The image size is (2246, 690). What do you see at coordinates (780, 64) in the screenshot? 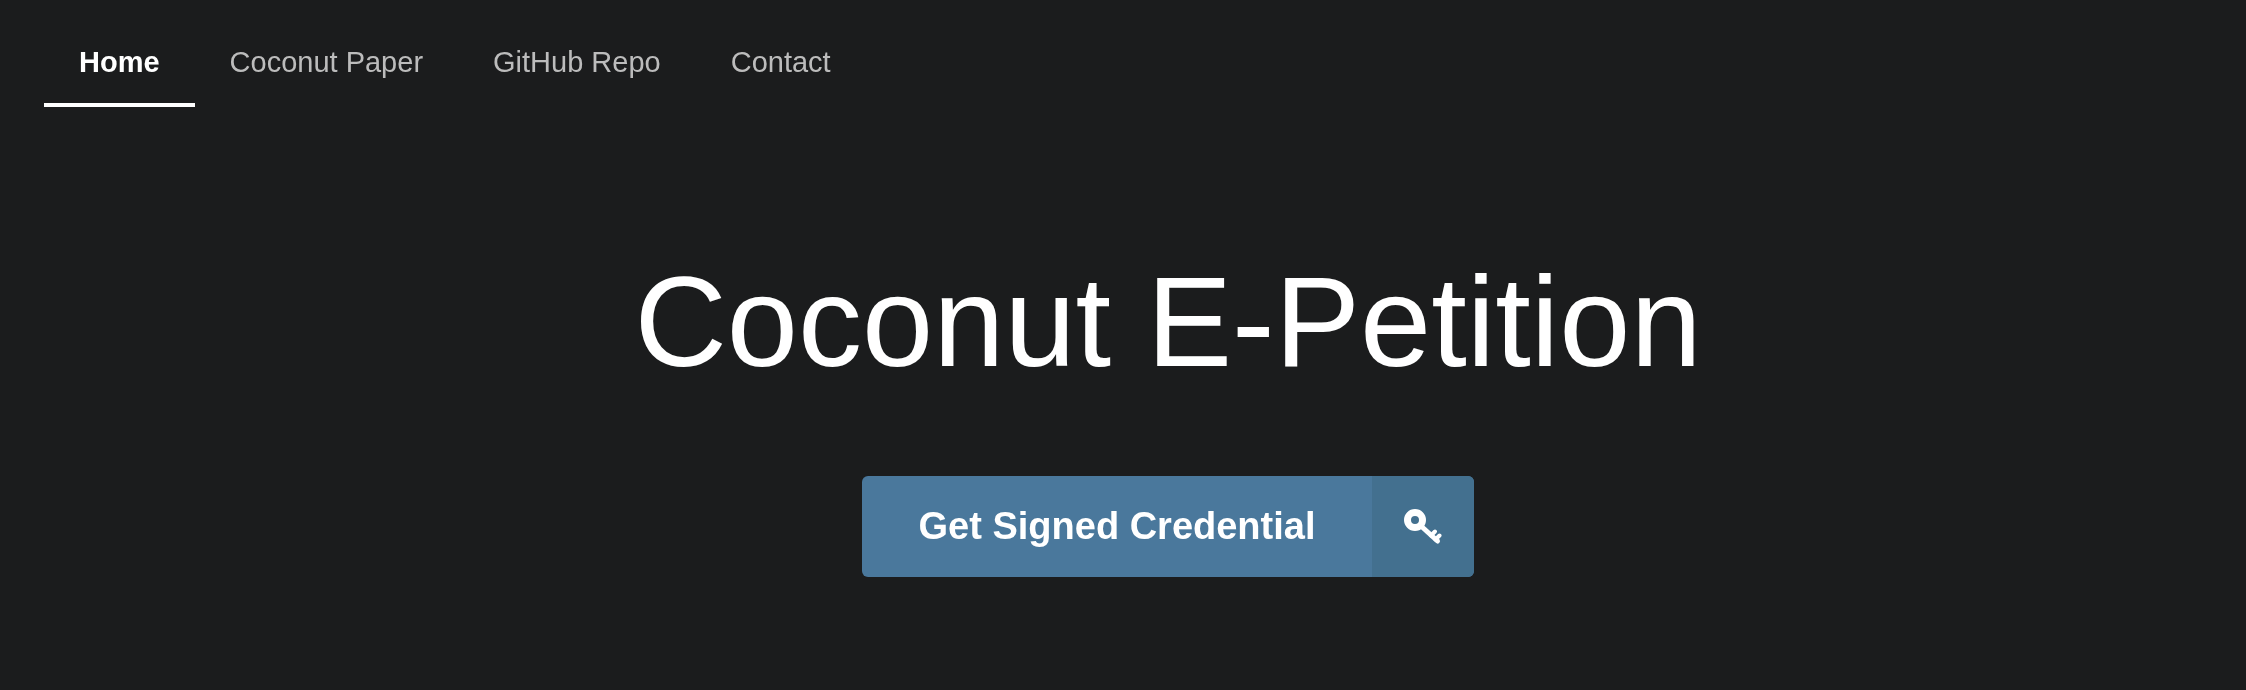
I see `nav-tab: Contact` at bounding box center [780, 64].